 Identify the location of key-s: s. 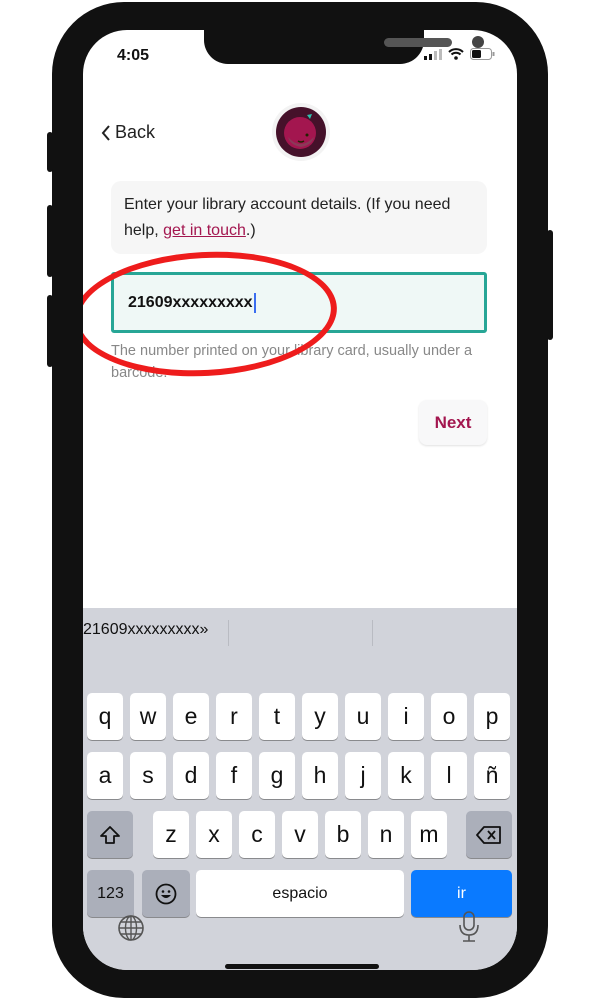
(148, 775).